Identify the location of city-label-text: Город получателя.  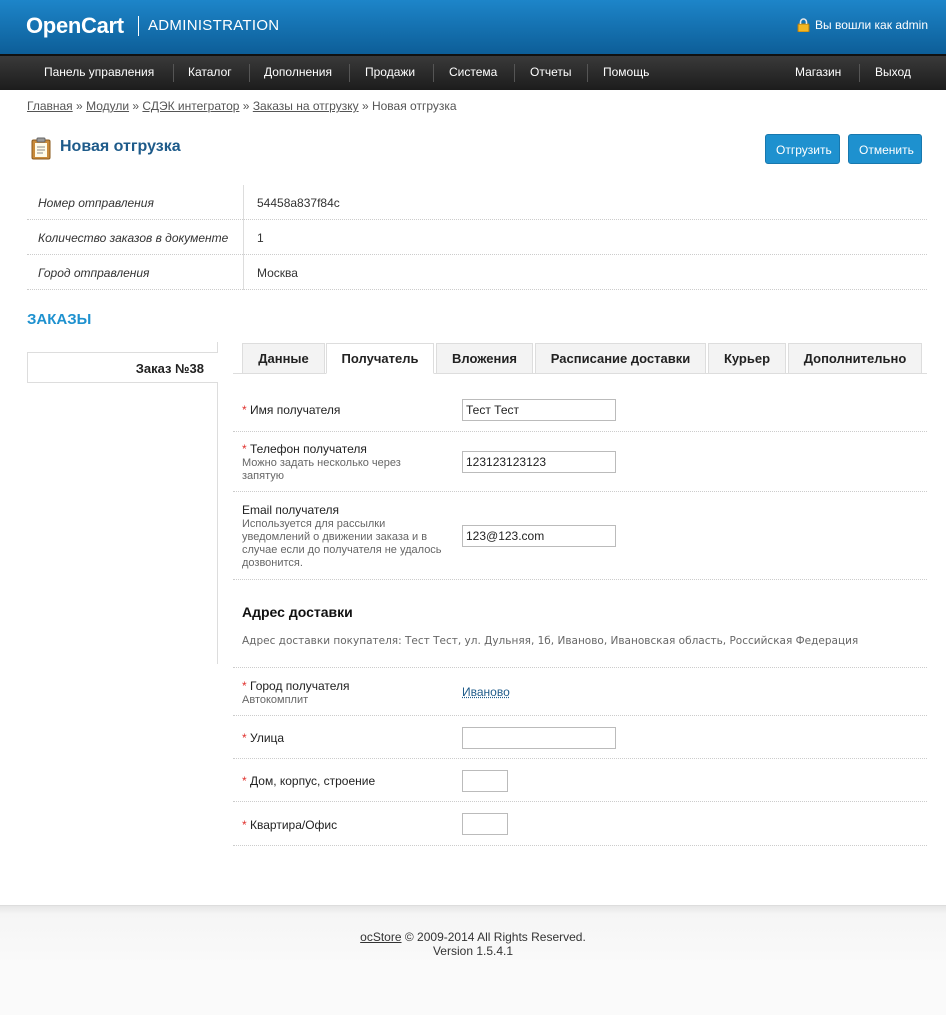
(300, 686).